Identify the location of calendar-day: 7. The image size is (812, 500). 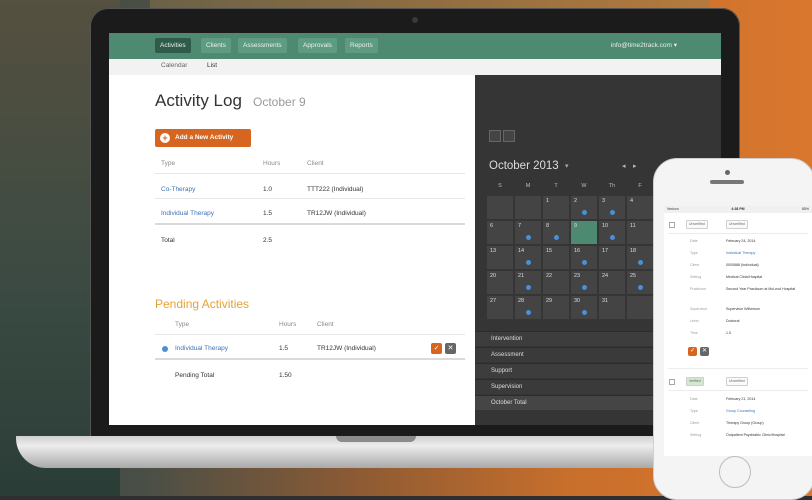
(528, 232).